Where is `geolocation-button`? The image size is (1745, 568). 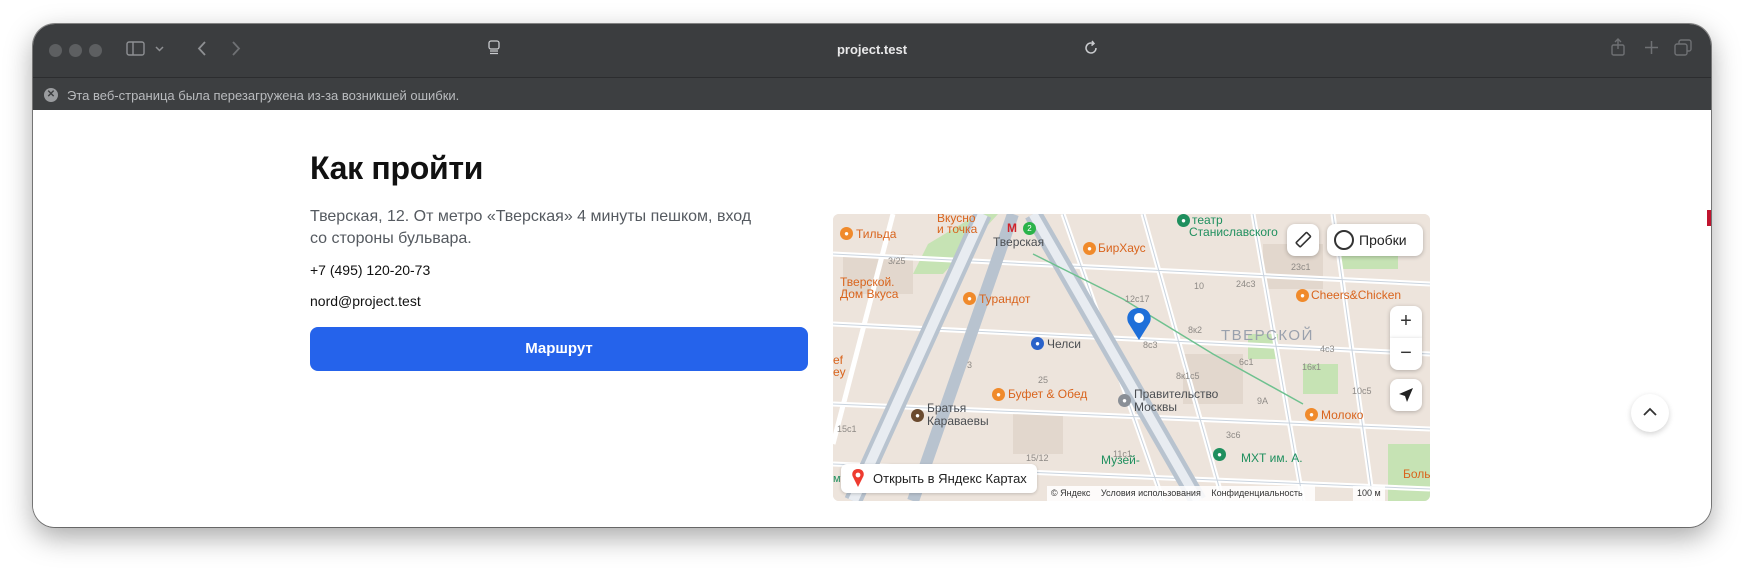
geolocation-button is located at coordinates (1406, 395).